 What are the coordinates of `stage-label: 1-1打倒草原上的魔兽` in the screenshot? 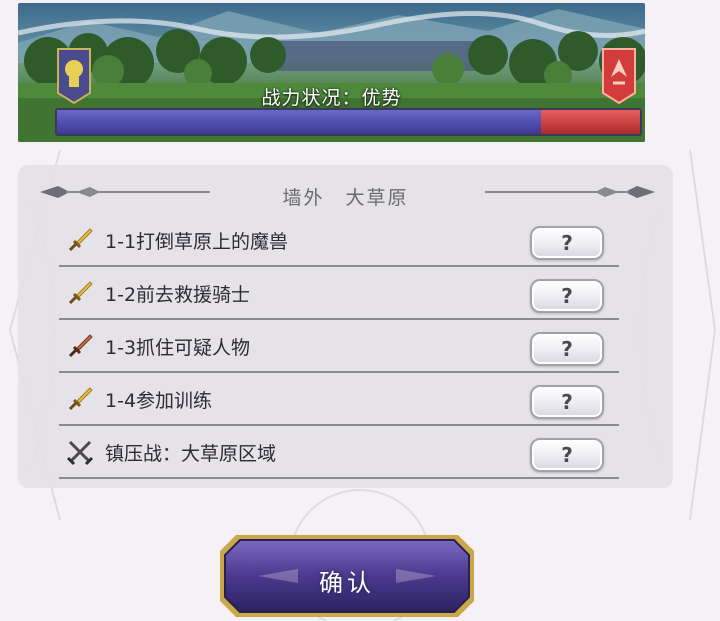 It's located at (197, 242).